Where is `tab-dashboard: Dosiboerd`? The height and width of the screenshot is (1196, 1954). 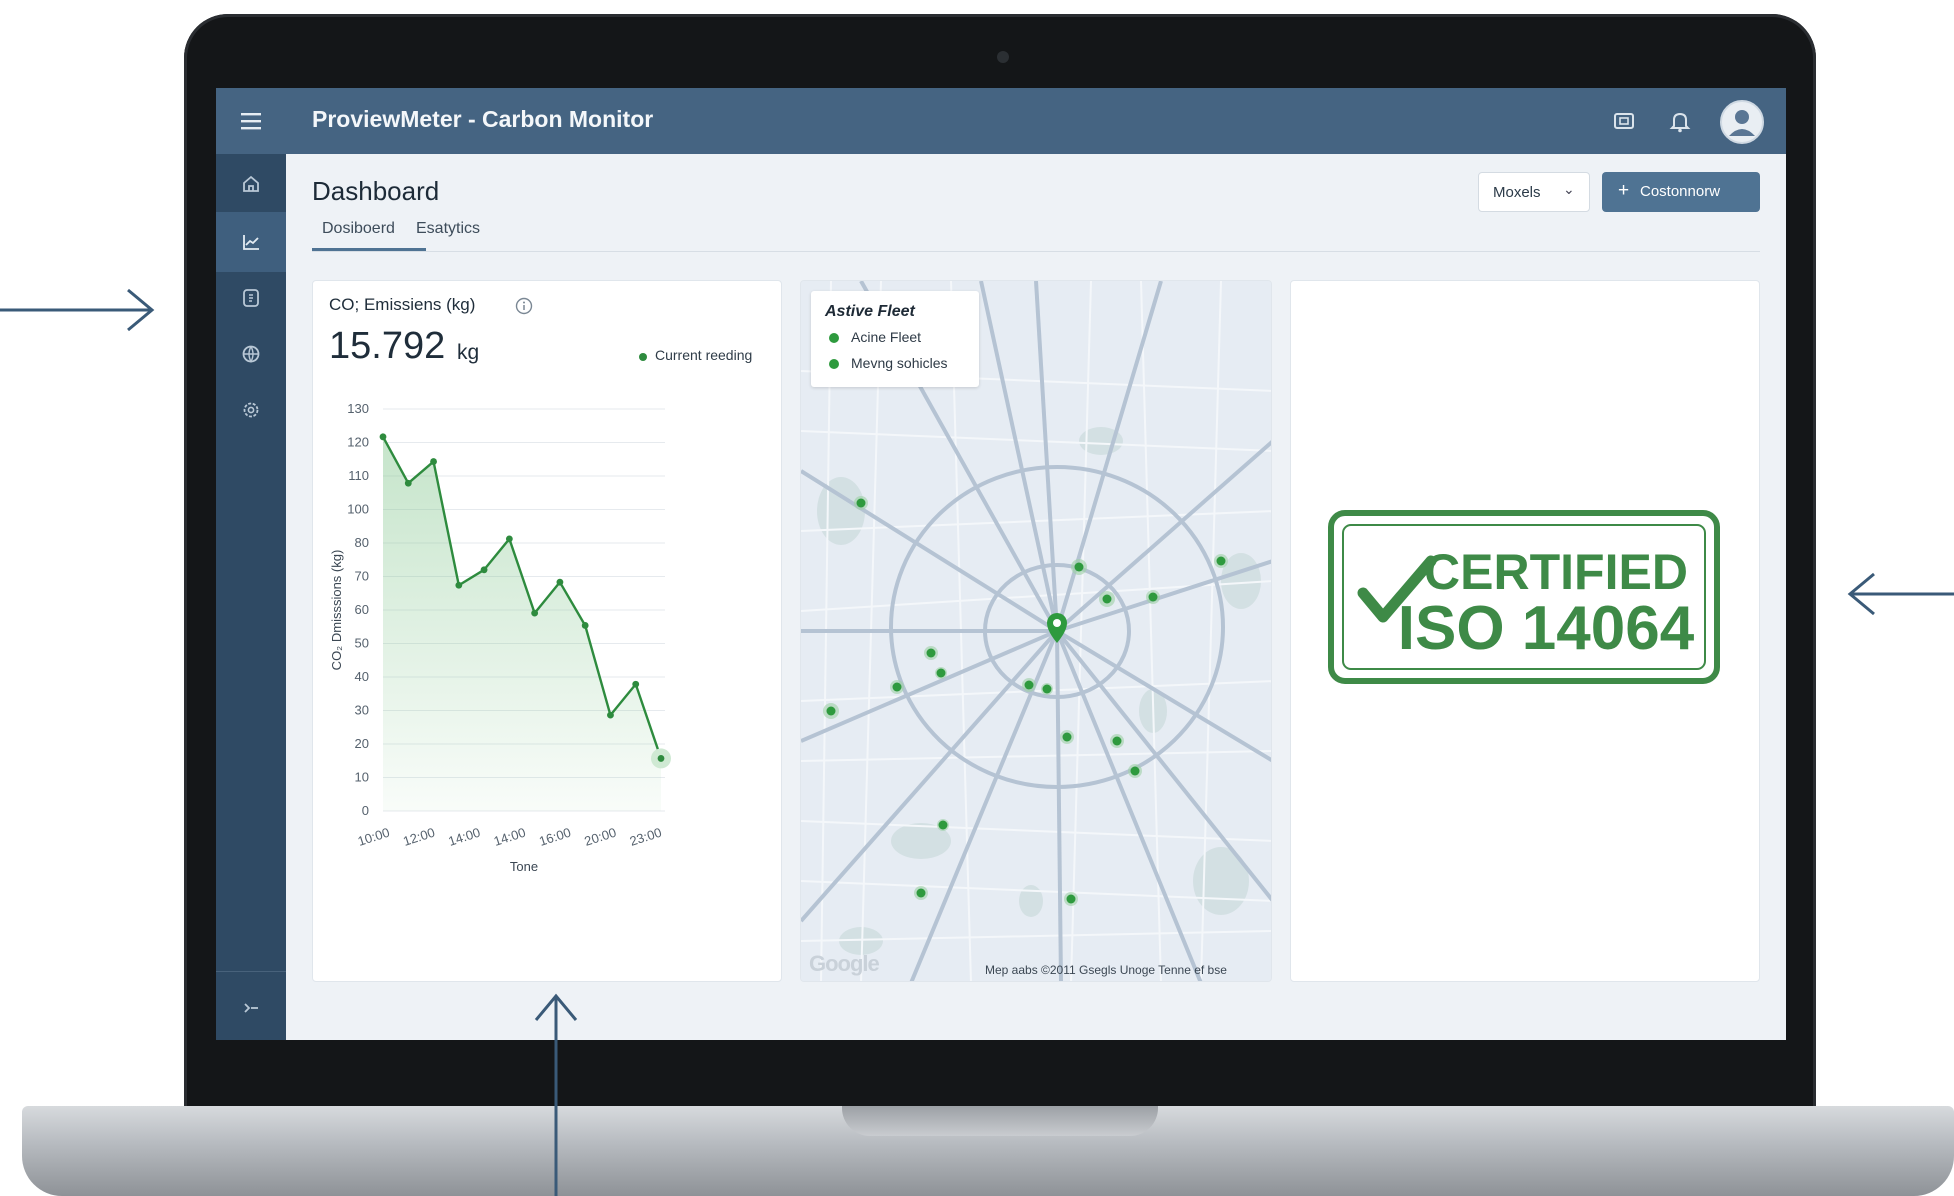
tab-dashboard: Dosiboerd is located at coordinates (358, 229).